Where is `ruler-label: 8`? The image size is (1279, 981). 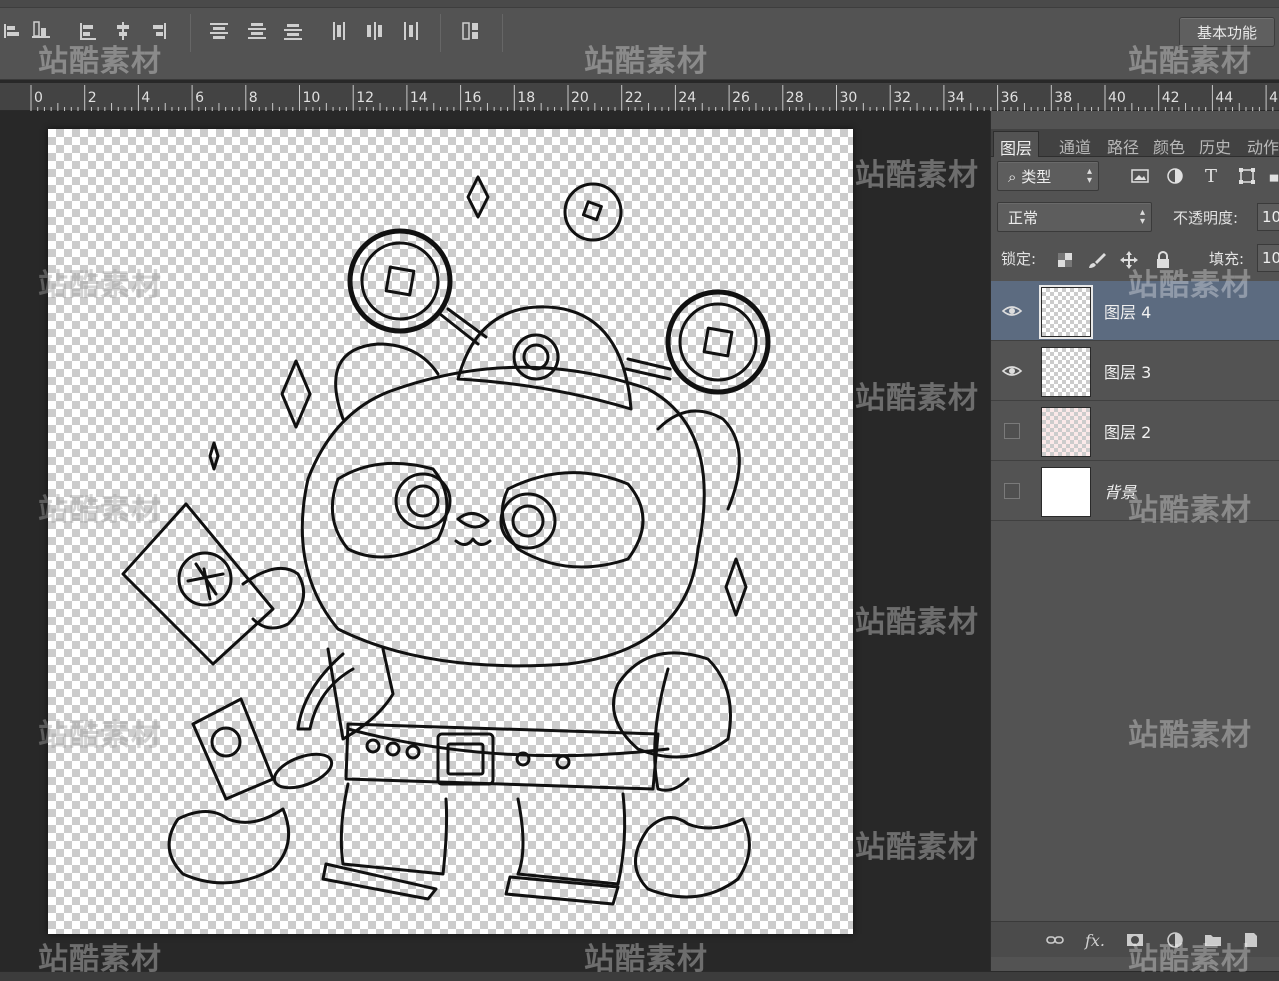
ruler-label: 8 is located at coordinates (253, 98).